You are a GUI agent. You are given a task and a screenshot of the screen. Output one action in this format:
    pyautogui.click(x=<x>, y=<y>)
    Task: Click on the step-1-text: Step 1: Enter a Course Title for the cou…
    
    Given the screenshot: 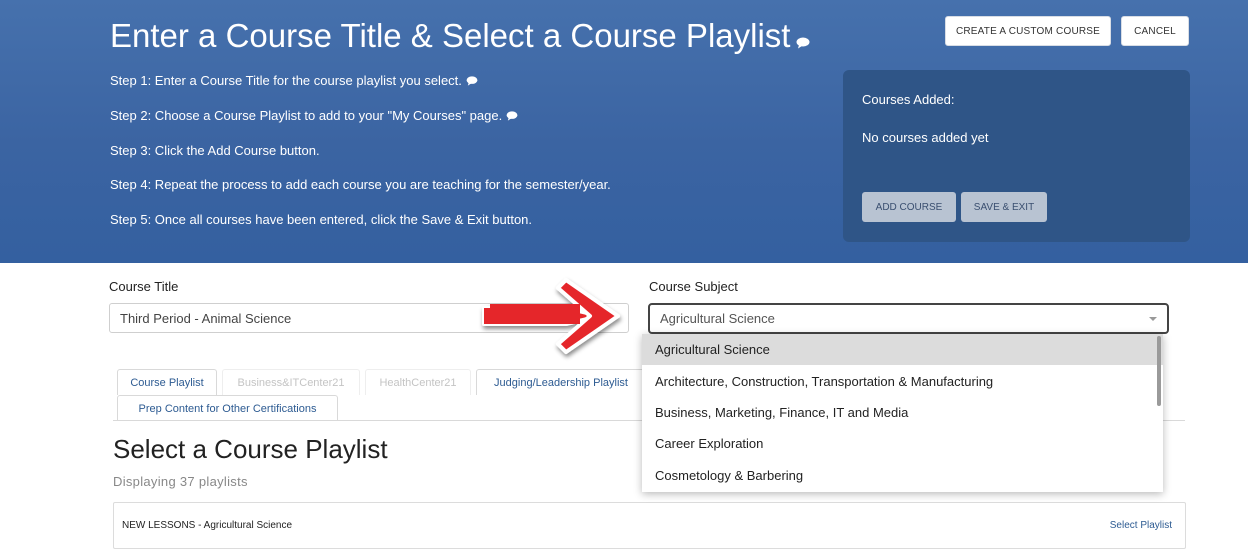 What is the action you would take?
    pyautogui.click(x=286, y=80)
    